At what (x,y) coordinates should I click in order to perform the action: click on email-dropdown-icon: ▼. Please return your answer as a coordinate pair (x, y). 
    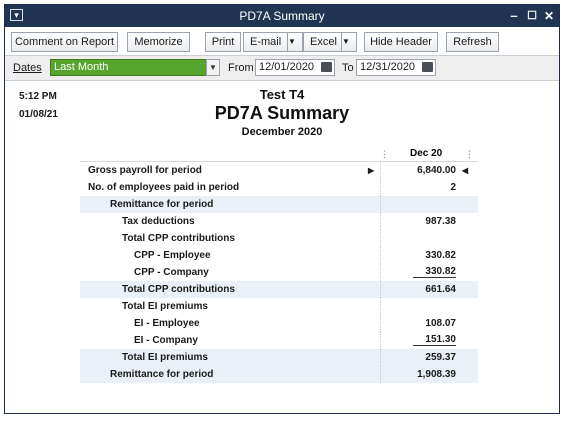
    Looking at the image, I should click on (294, 42).